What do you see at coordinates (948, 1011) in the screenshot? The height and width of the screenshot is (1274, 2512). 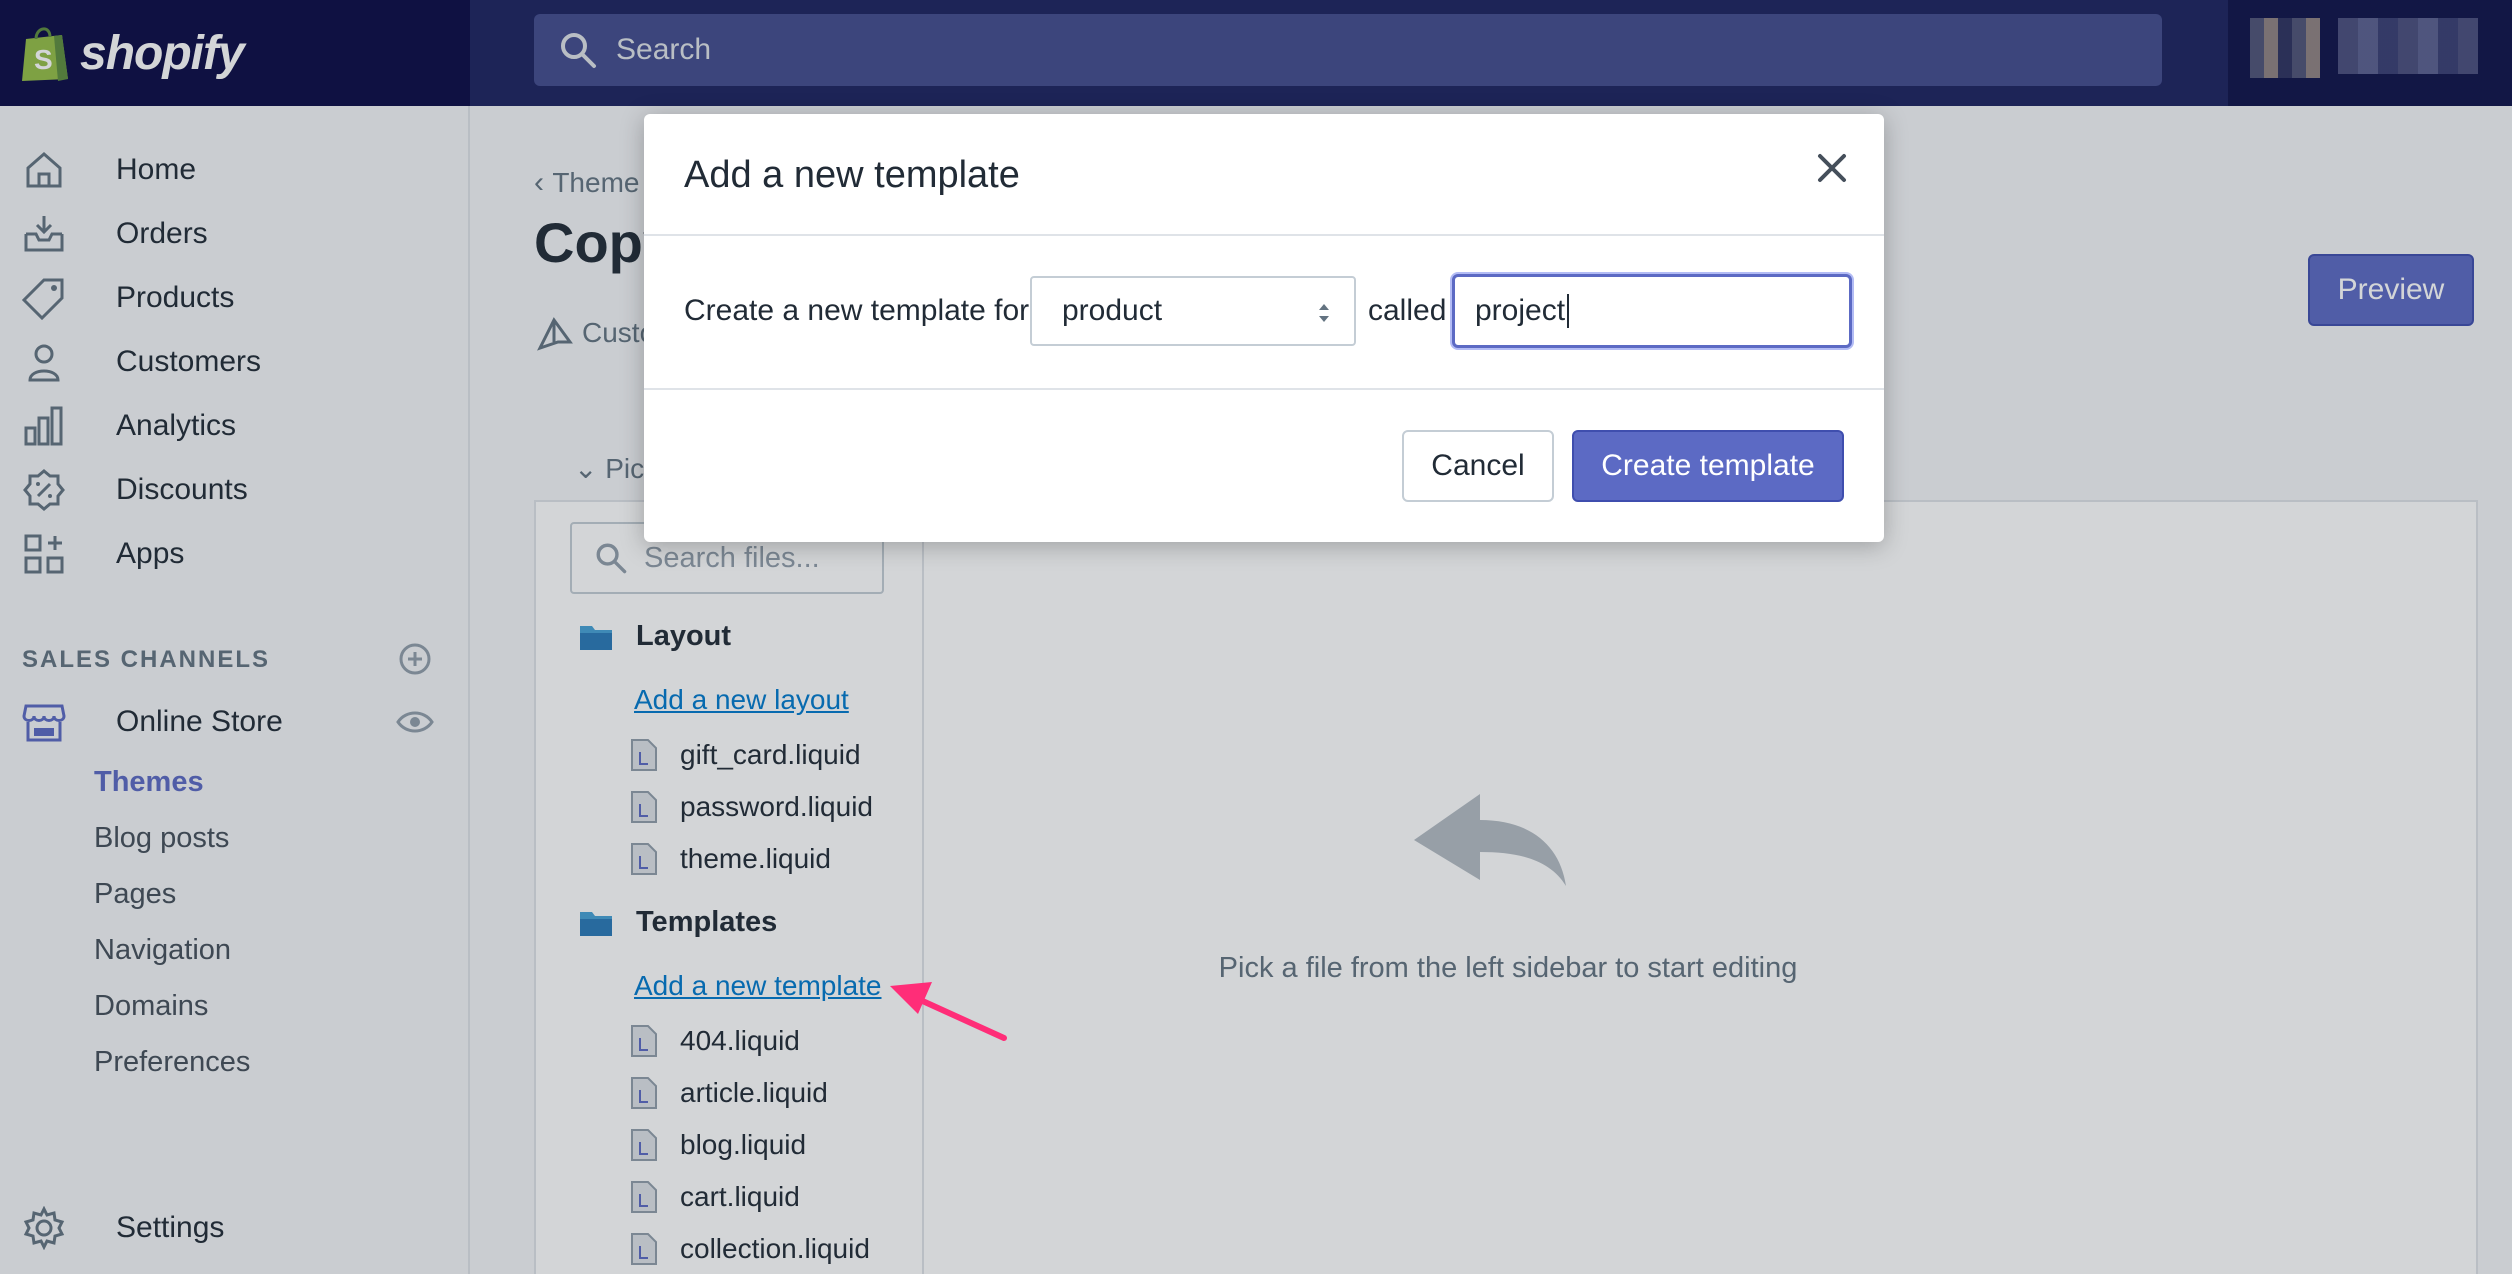 I see `annotation-arrow-icon` at bounding box center [948, 1011].